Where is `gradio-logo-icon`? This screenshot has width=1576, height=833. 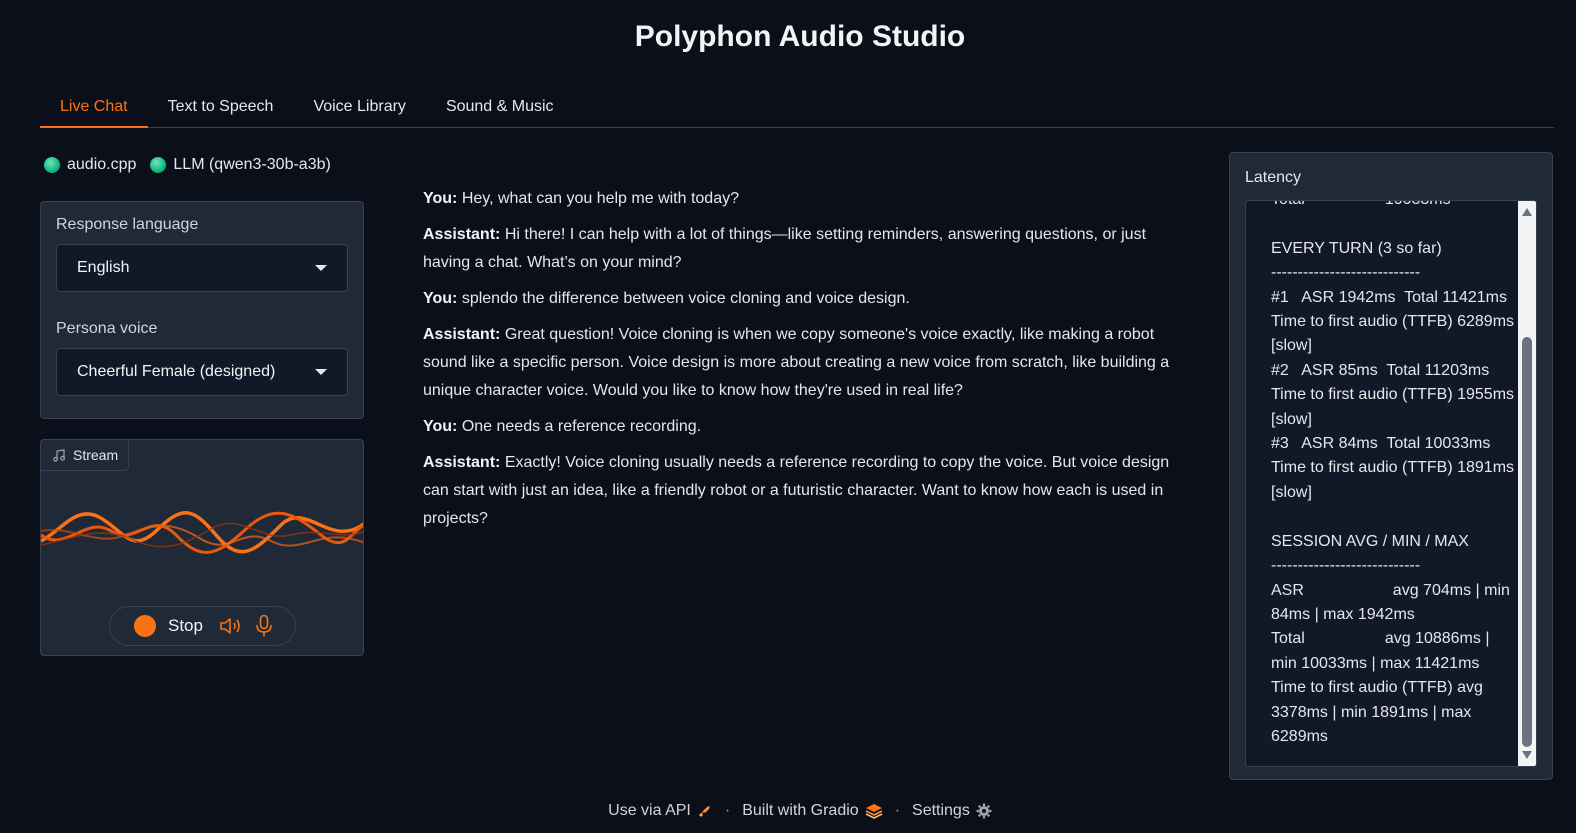 gradio-logo-icon is located at coordinates (874, 811).